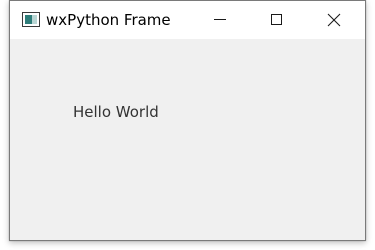 Image resolution: width=375 pixels, height=250 pixels. Describe the element at coordinates (34, 19) in the screenshot. I see `app-icon-light-segment` at that location.